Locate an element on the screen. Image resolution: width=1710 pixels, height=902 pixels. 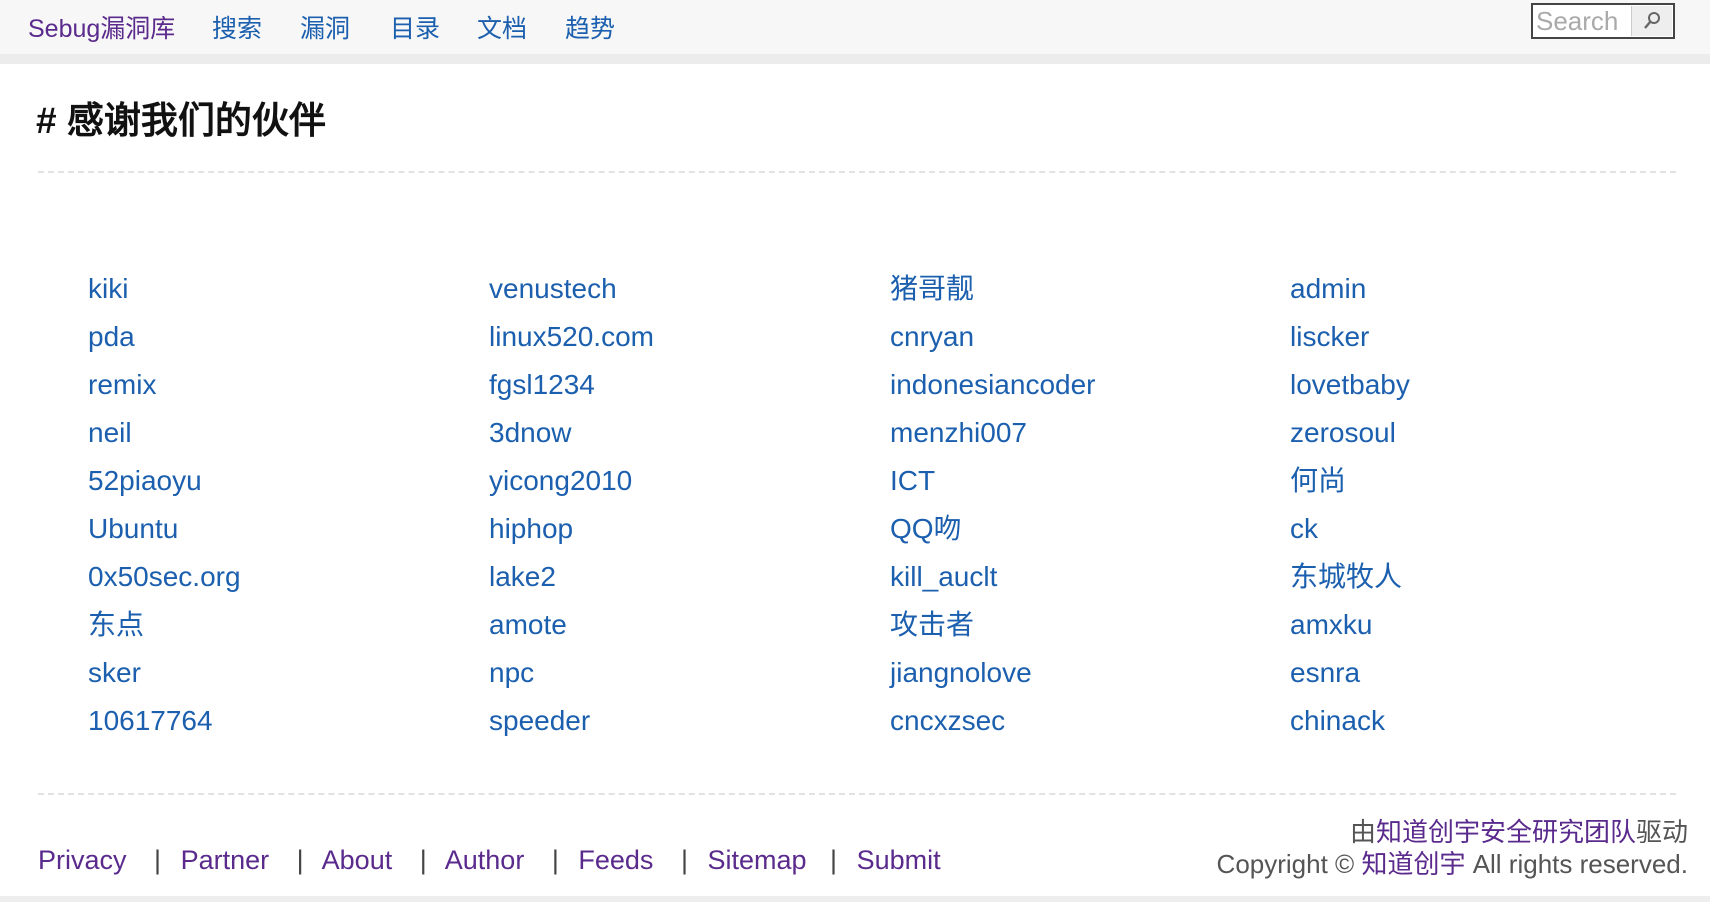
partner-link: 东点 is located at coordinates (288, 625).